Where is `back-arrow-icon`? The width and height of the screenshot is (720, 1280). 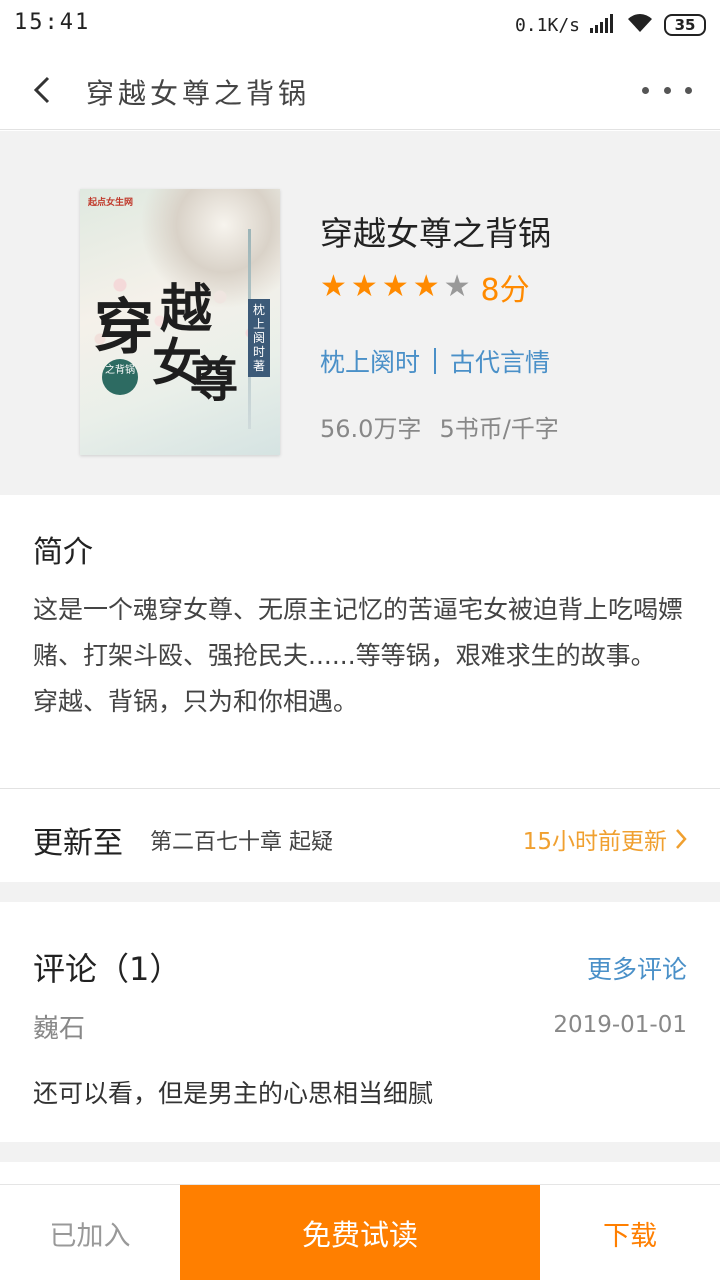
back-arrow-icon is located at coordinates (41, 90).